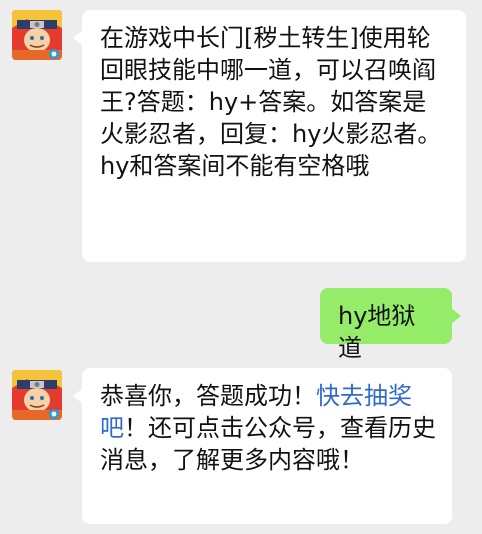 The height and width of the screenshot is (534, 482). What do you see at coordinates (208, 396) in the screenshot?
I see `message-text-before-link: 恭喜你，答题成功！` at bounding box center [208, 396].